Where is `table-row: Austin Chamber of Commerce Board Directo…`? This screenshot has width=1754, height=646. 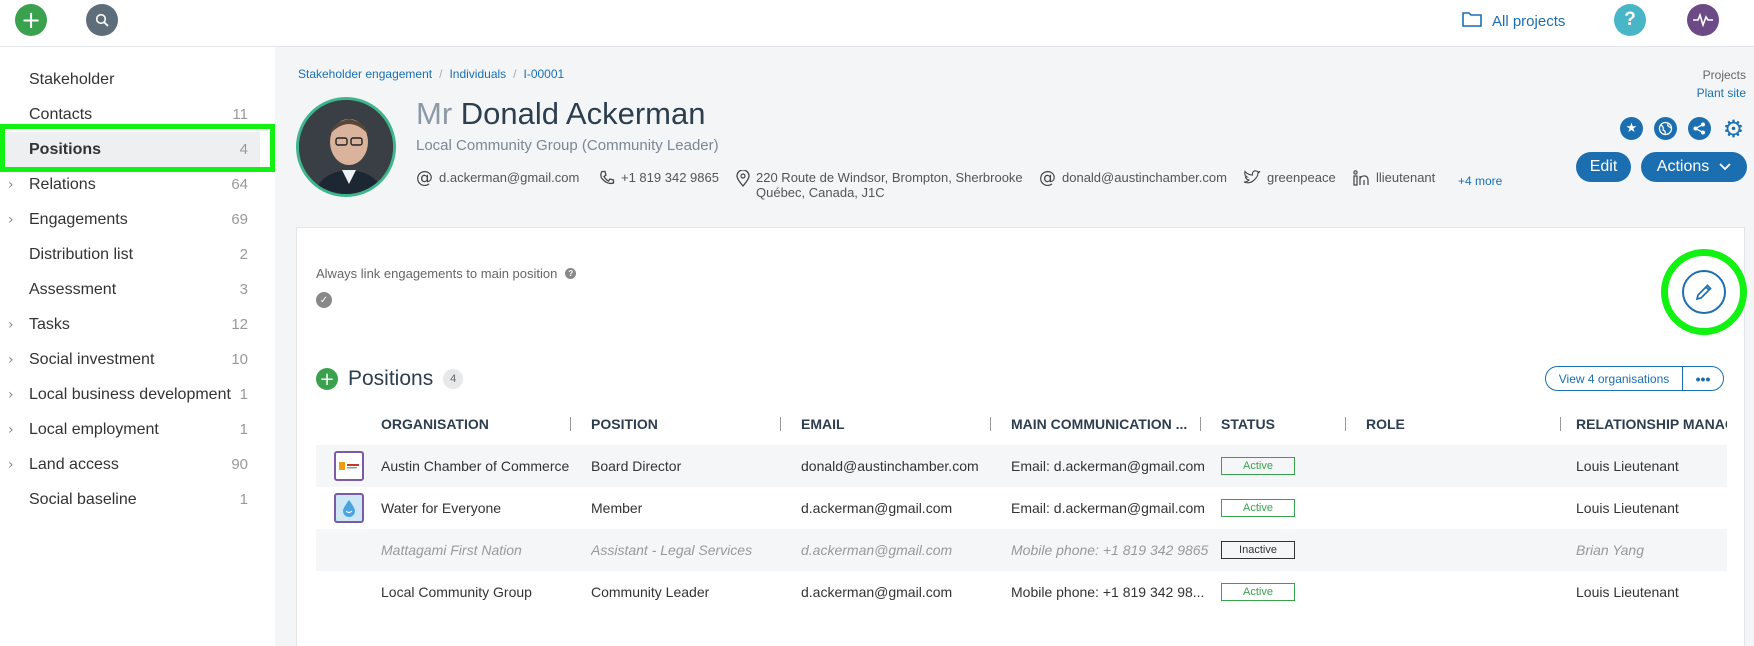
table-row: Austin Chamber of Commerce Board Directo… is located at coordinates (1021, 466).